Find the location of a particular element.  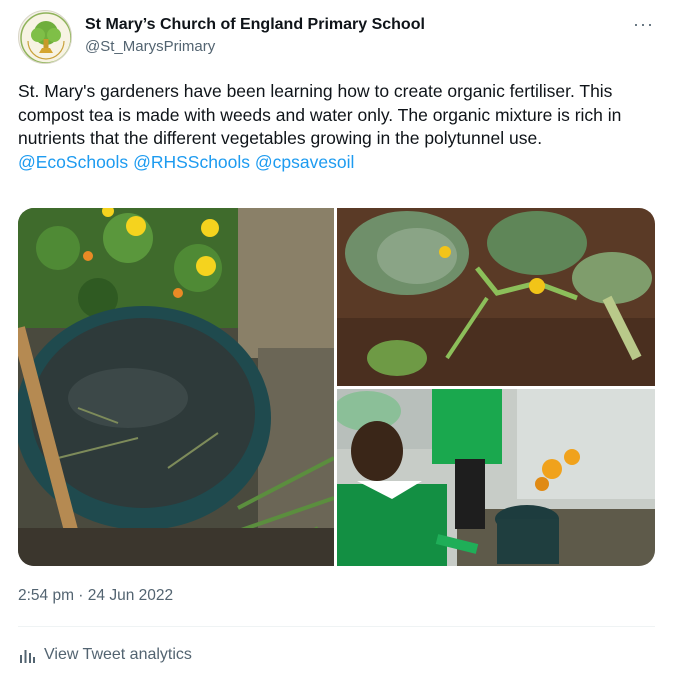

analytics-bar-chart-icon is located at coordinates (27, 656).